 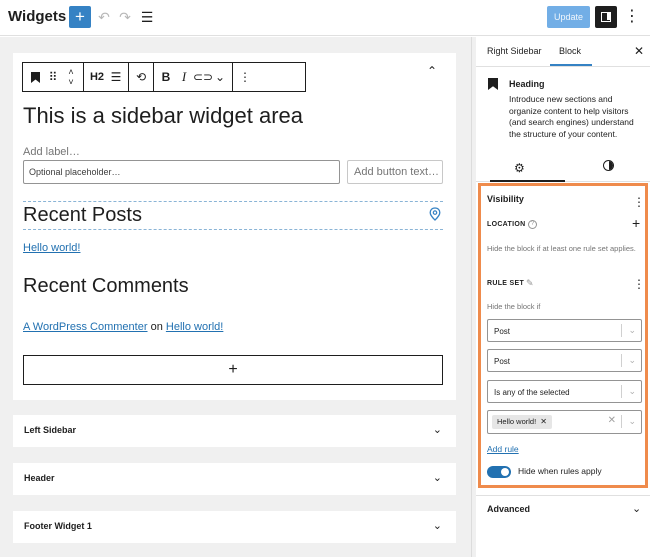 I want to click on options-menu-button: ⋮, so click(x=632, y=17).